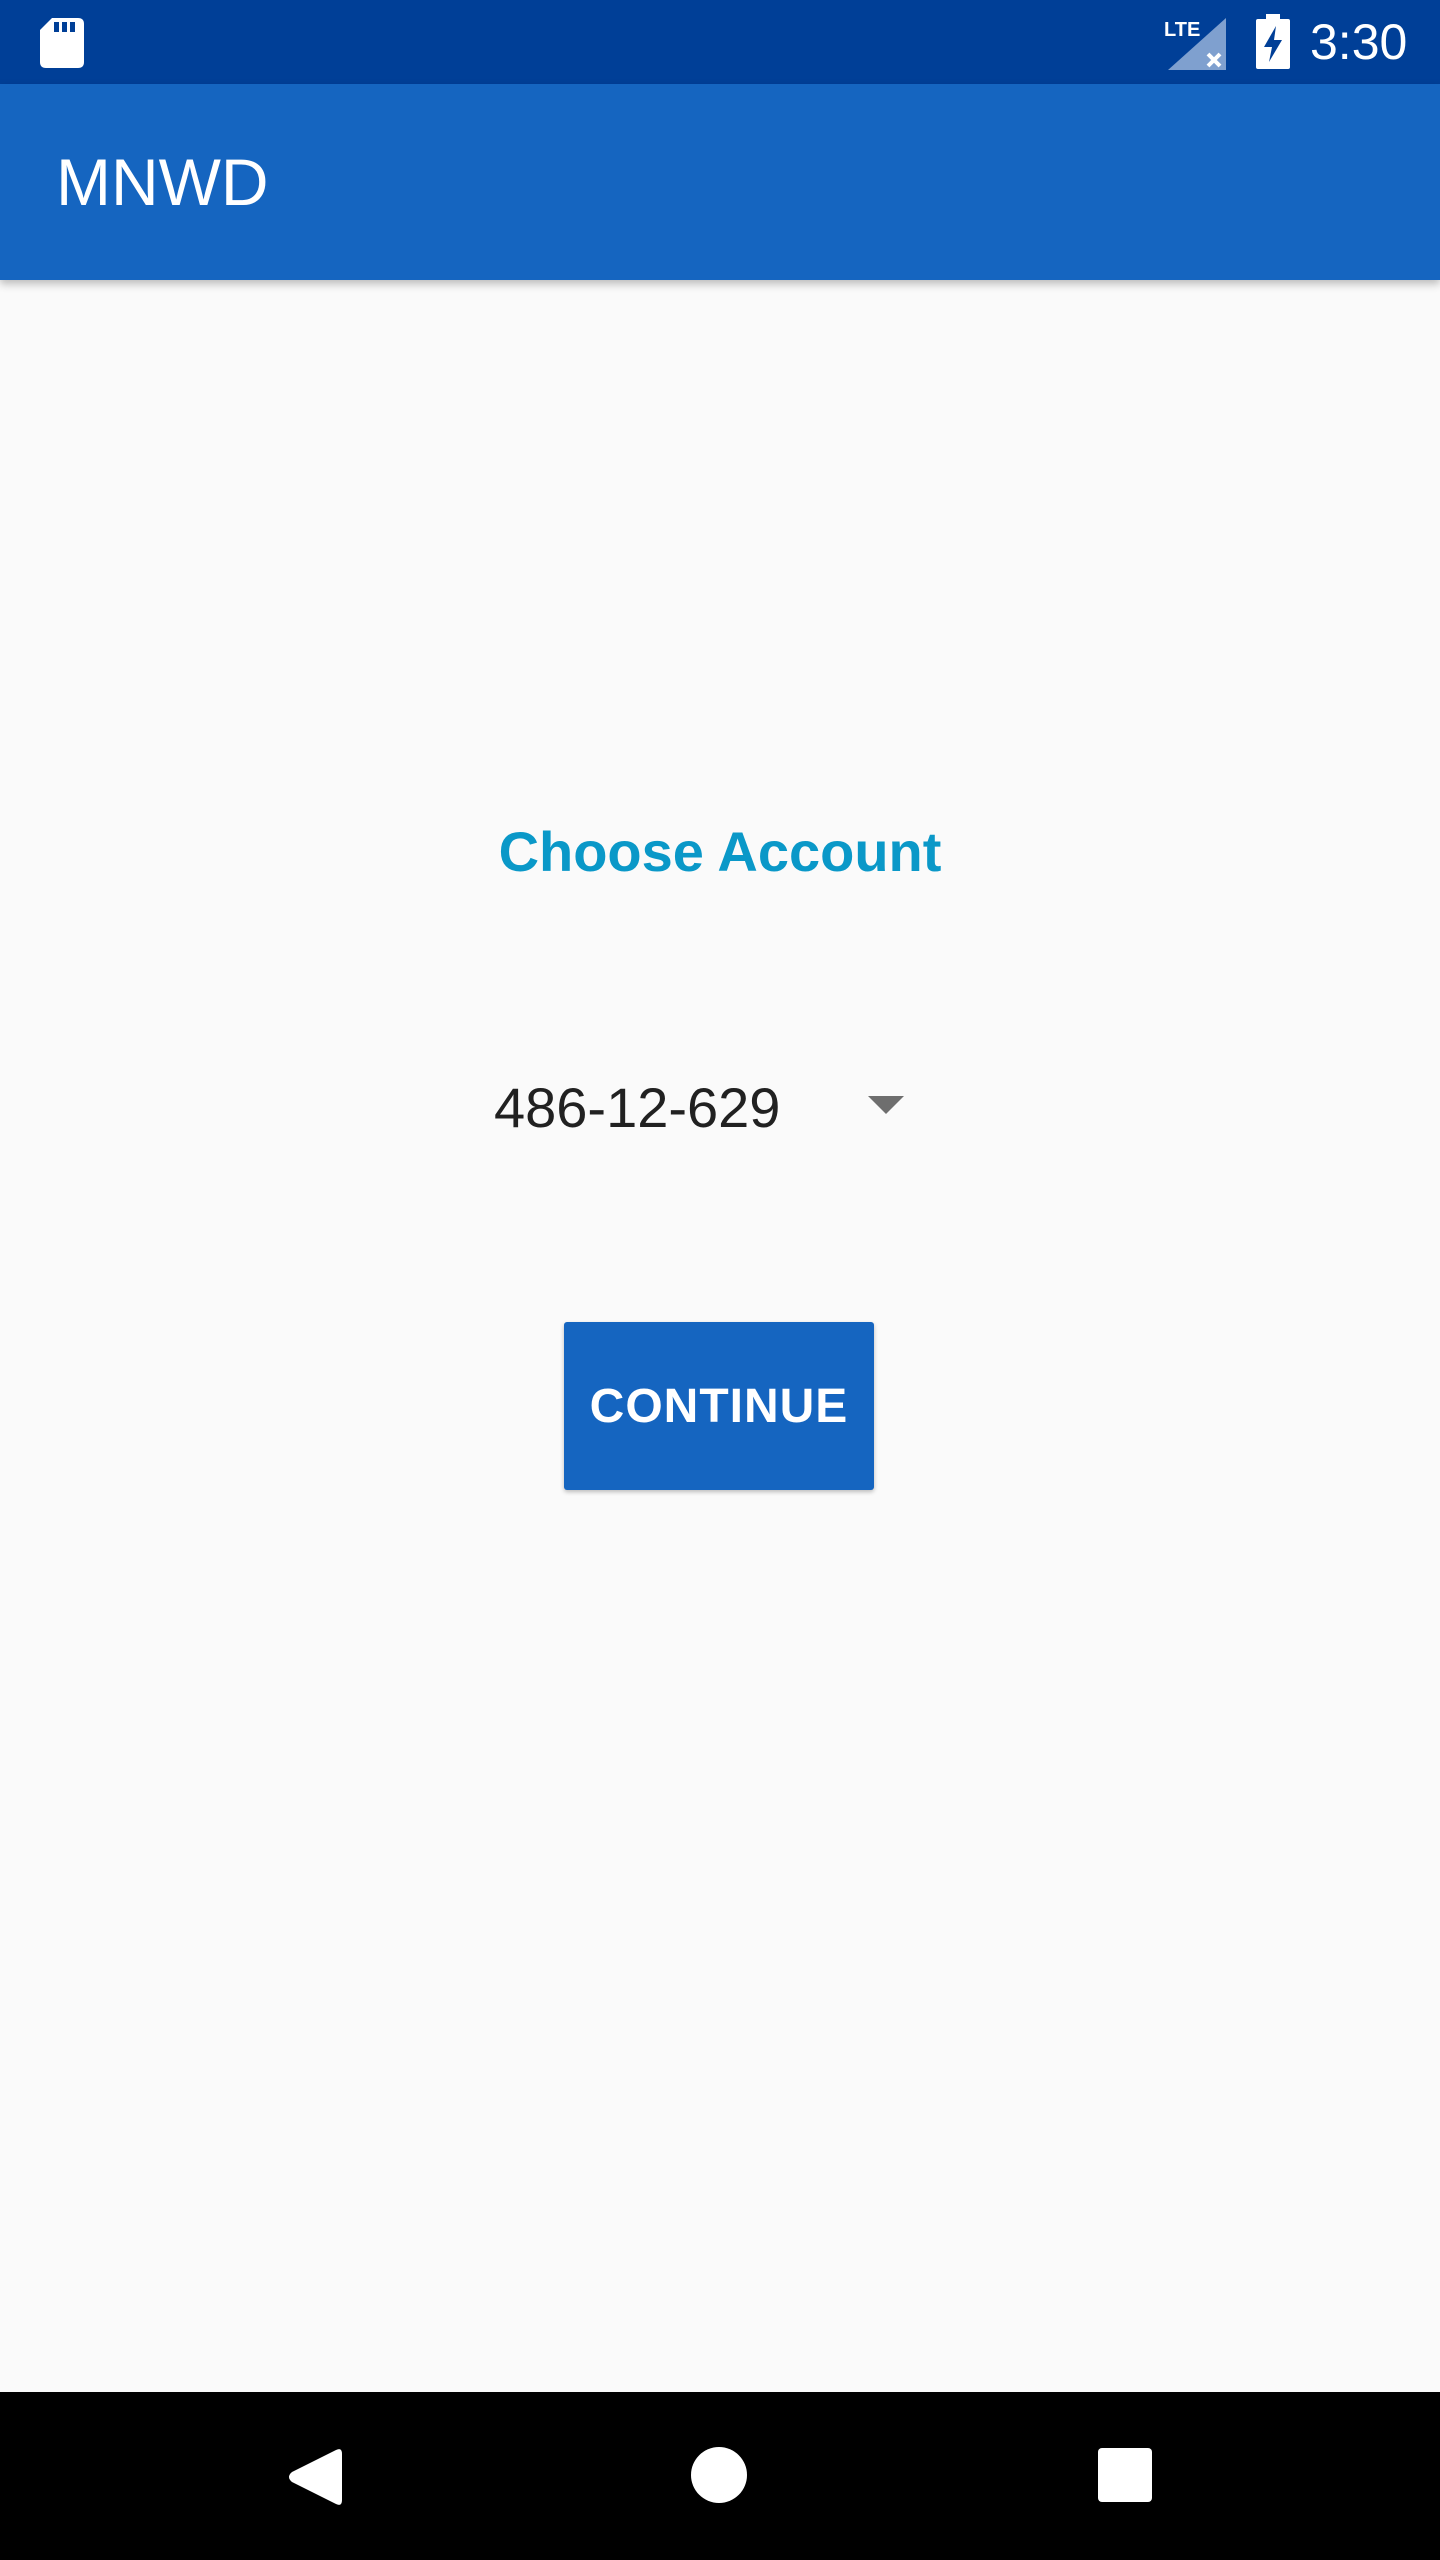  I want to click on choose-account-heading: Choose Account, so click(720, 851).